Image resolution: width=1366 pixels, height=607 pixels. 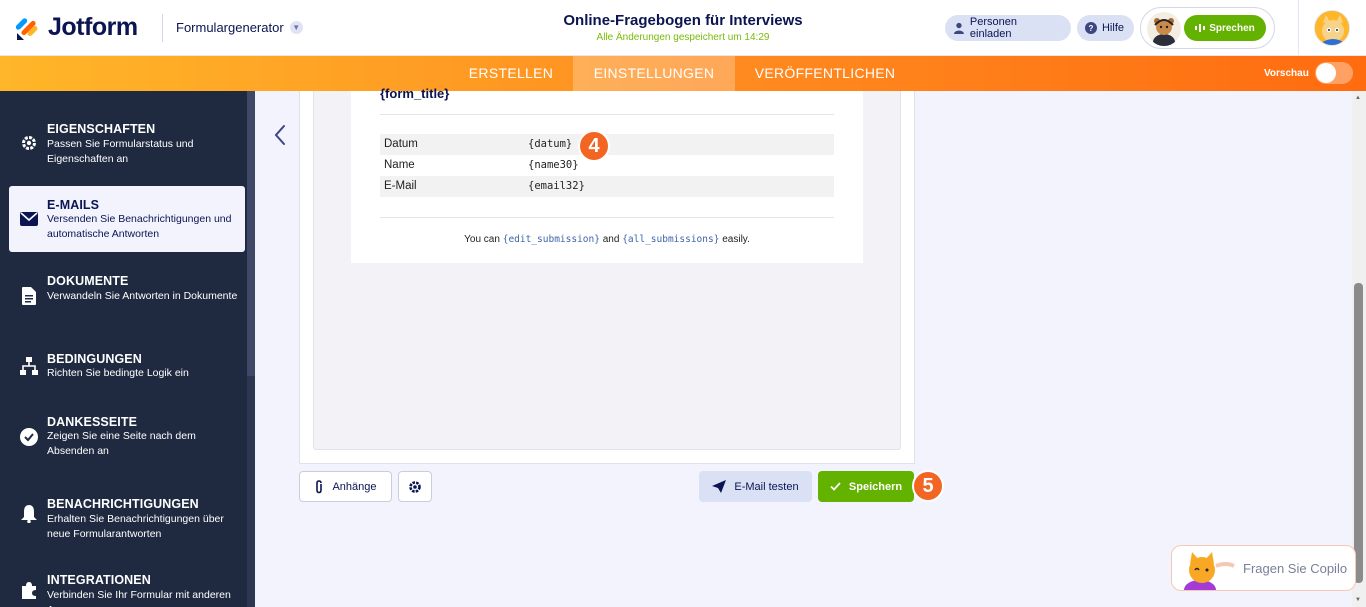 What do you see at coordinates (88, 281) in the screenshot?
I see `sidebar-item-title: DOKUMENTE` at bounding box center [88, 281].